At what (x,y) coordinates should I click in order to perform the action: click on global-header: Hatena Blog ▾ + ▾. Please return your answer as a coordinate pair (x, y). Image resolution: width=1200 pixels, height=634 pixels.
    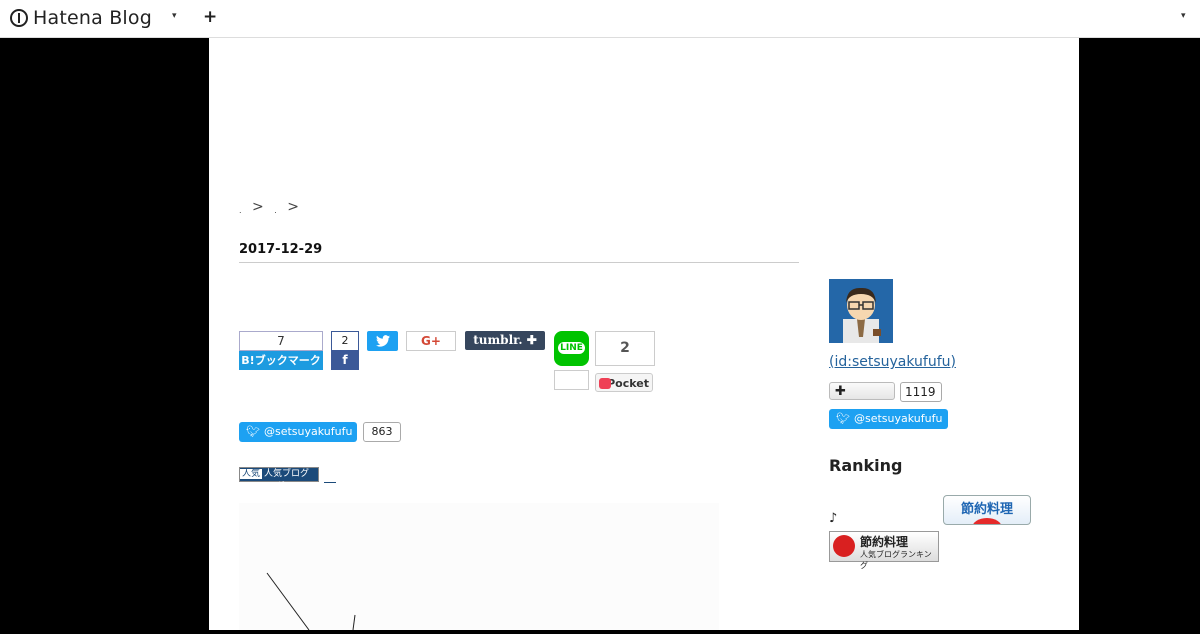
    Looking at the image, I should click on (600, 19).